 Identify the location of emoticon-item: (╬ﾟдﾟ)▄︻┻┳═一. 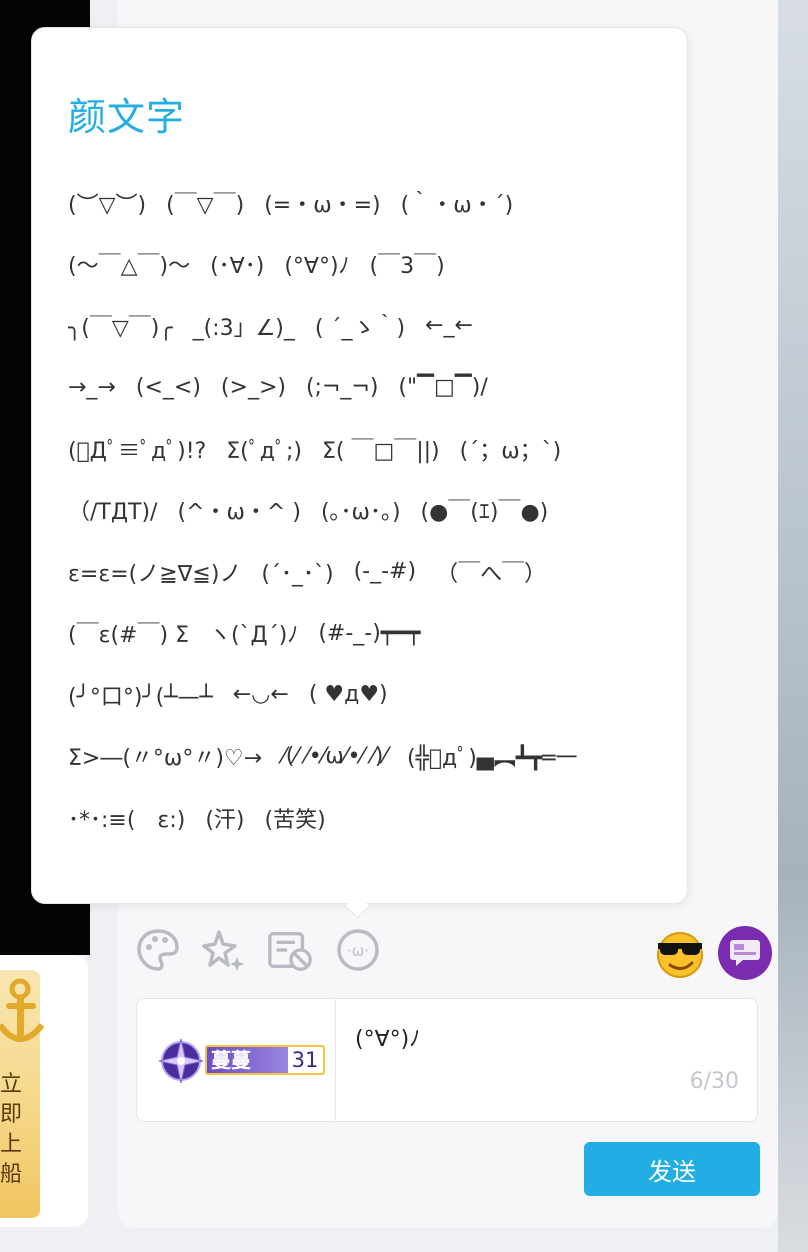
(492, 756).